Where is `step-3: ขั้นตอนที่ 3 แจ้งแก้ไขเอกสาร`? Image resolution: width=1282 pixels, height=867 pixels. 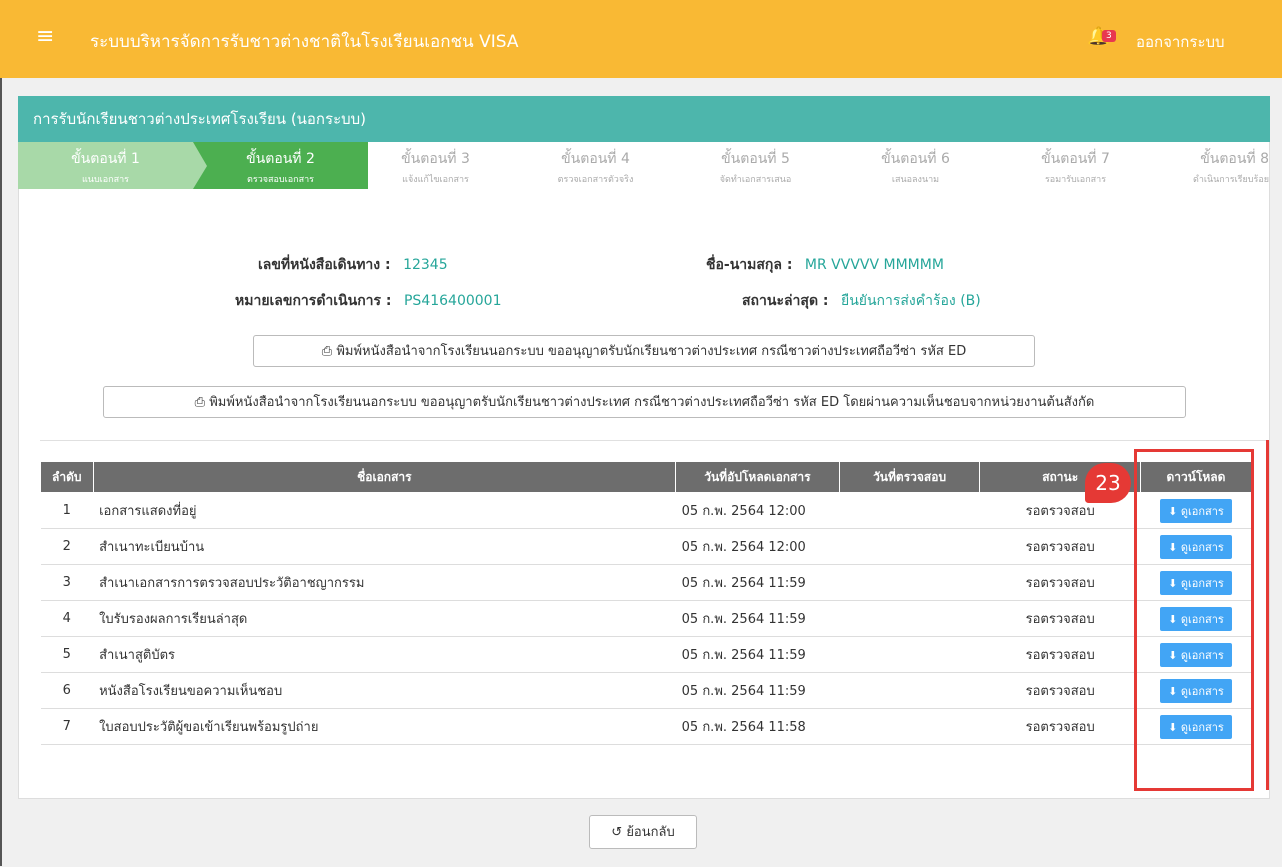
step-3: ขั้นตอนที่ 3 แจ้งแก้ไขเอกสาร is located at coordinates (435, 168).